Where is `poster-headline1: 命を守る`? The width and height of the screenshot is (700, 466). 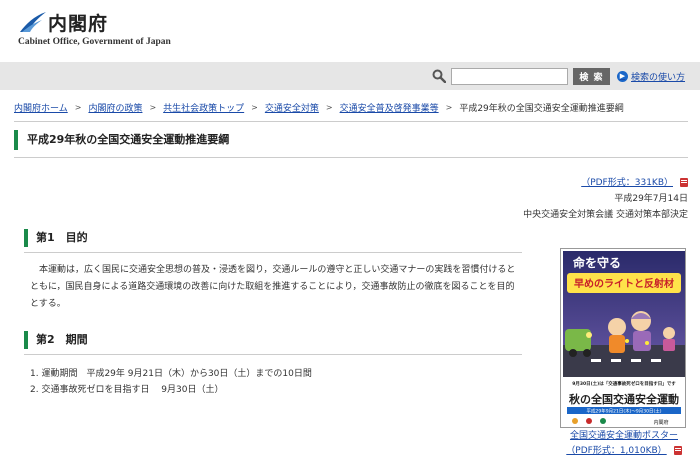
poster-headline1: 命を守る is located at coordinates (596, 262).